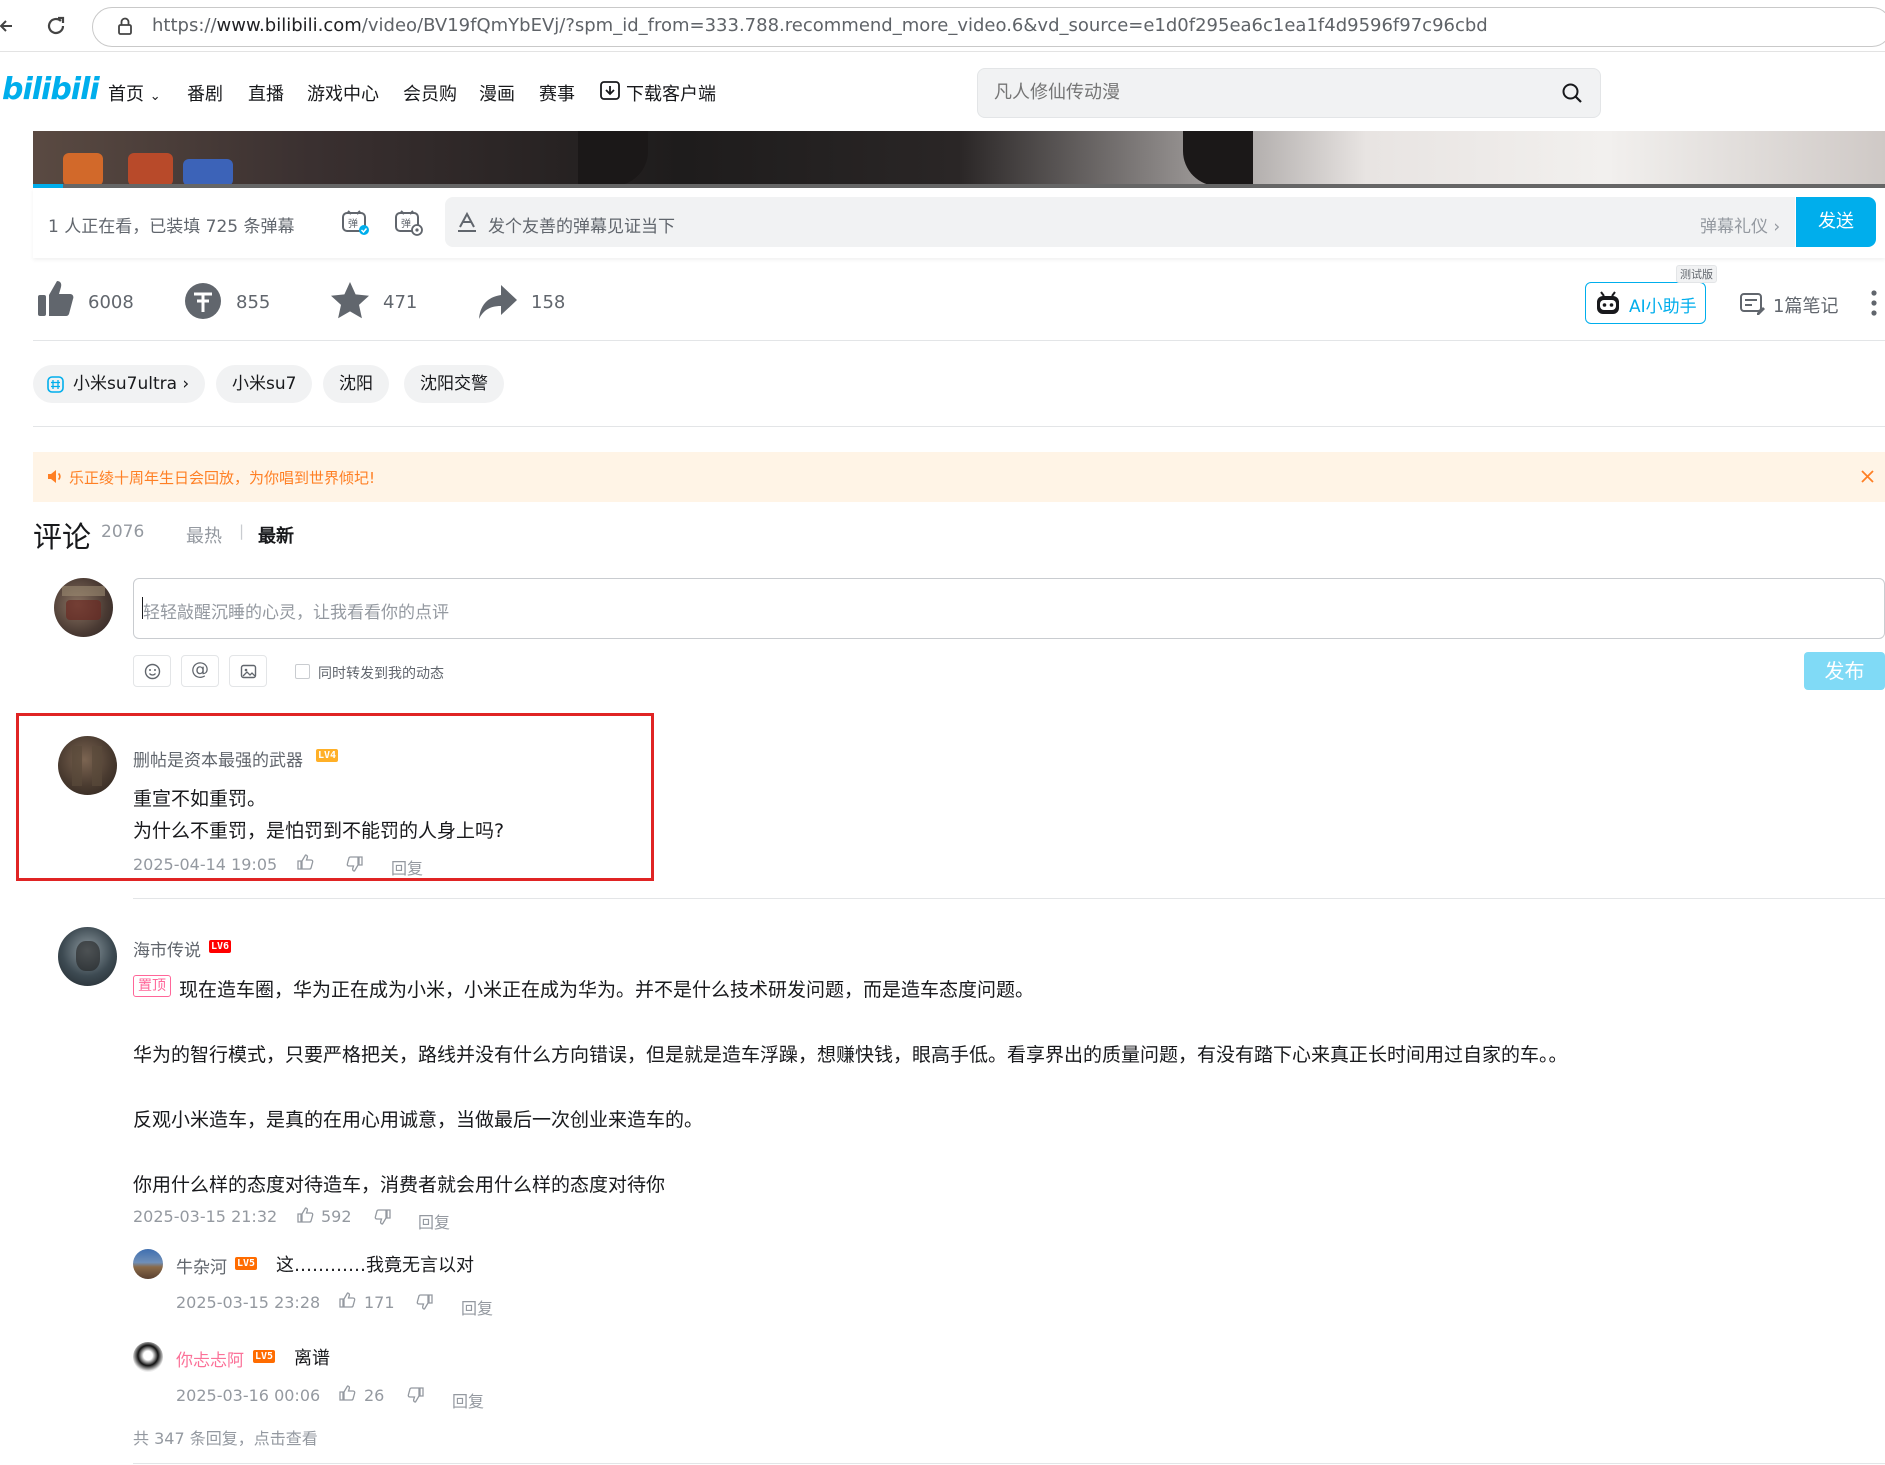 This screenshot has width=1885, height=1465. I want to click on send-danmaku-button: 发送, so click(1836, 222).